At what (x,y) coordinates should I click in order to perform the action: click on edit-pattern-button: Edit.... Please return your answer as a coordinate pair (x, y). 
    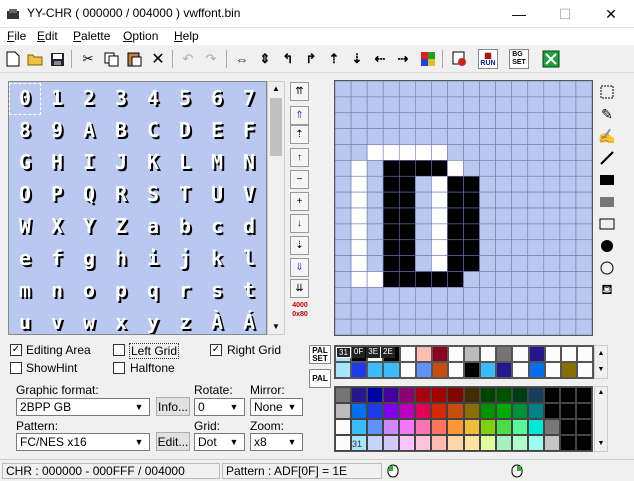
    Looking at the image, I should click on (173, 441).